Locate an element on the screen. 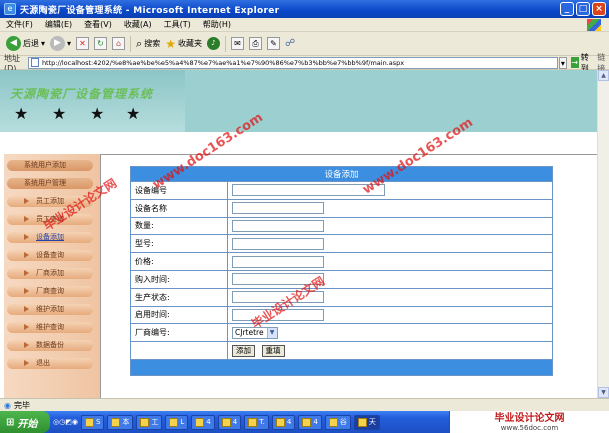  menu-file: 文件(F) is located at coordinates (19, 24).